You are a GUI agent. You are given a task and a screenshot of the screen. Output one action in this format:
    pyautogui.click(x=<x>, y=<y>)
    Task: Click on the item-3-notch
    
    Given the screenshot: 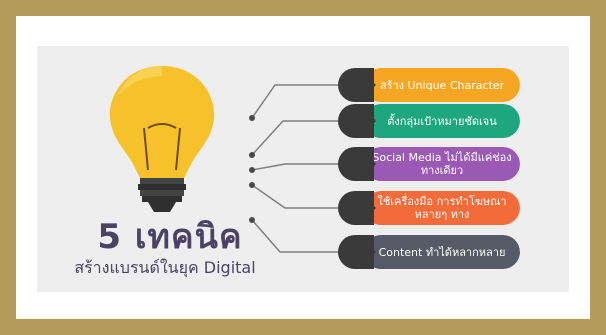 What is the action you would take?
    pyautogui.click(x=372, y=164)
    